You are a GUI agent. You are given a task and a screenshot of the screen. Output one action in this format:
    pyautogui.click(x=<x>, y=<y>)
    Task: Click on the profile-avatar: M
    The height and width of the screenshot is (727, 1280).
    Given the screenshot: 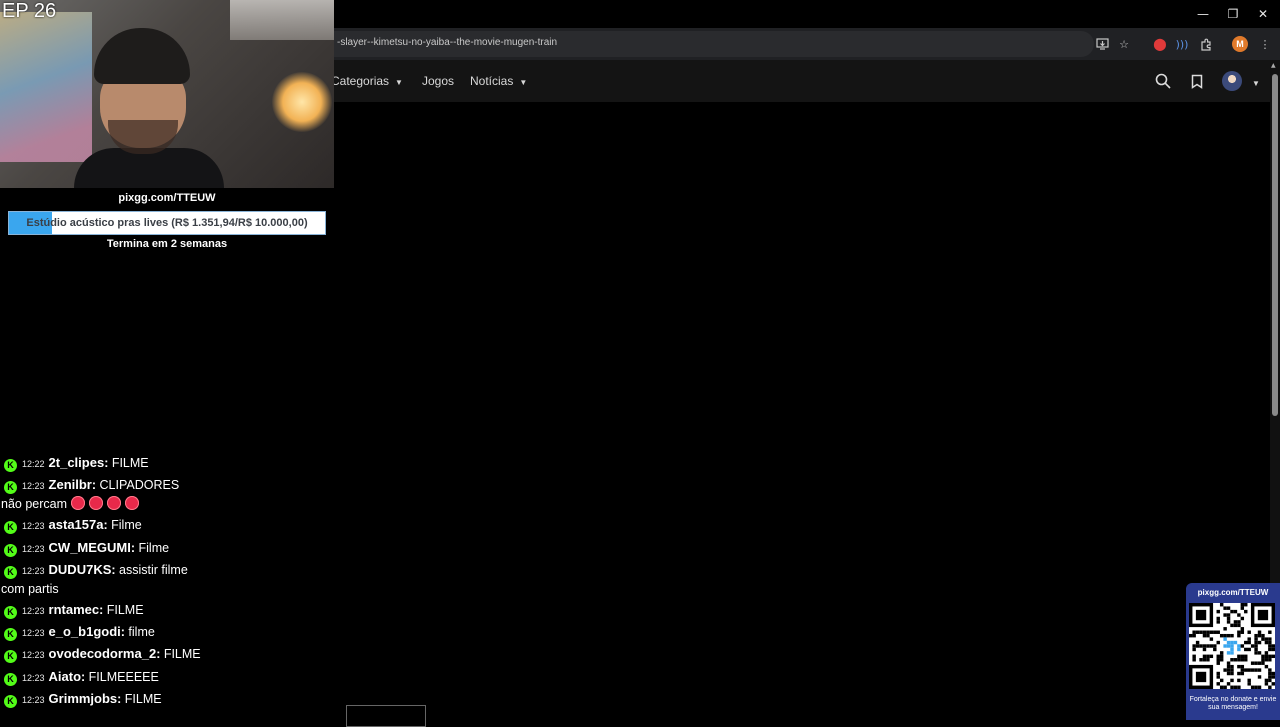 What is the action you would take?
    pyautogui.click(x=1240, y=44)
    